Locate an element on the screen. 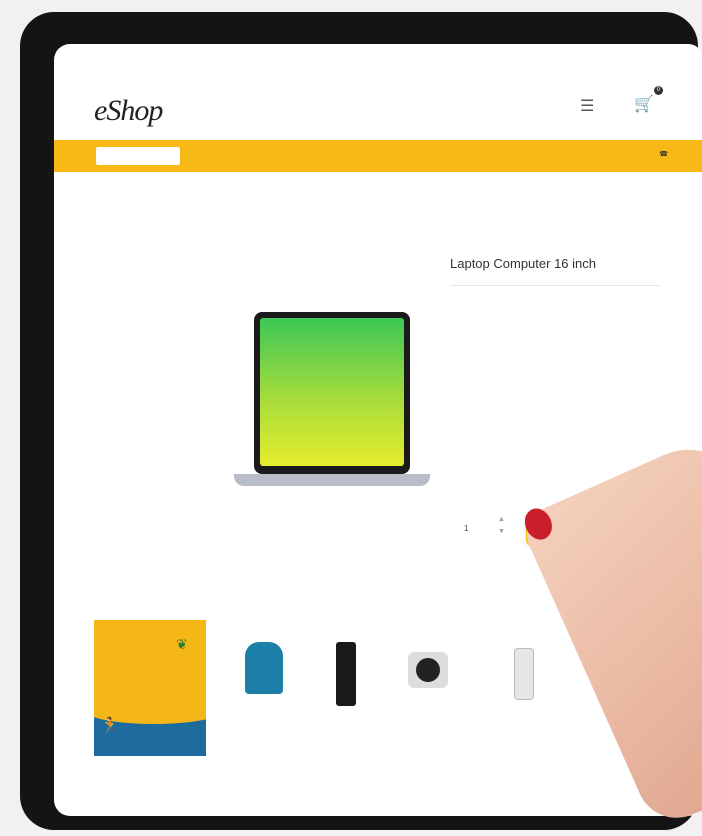 The width and height of the screenshot is (702, 836). runner-icon: 🏃 is located at coordinates (110, 726).